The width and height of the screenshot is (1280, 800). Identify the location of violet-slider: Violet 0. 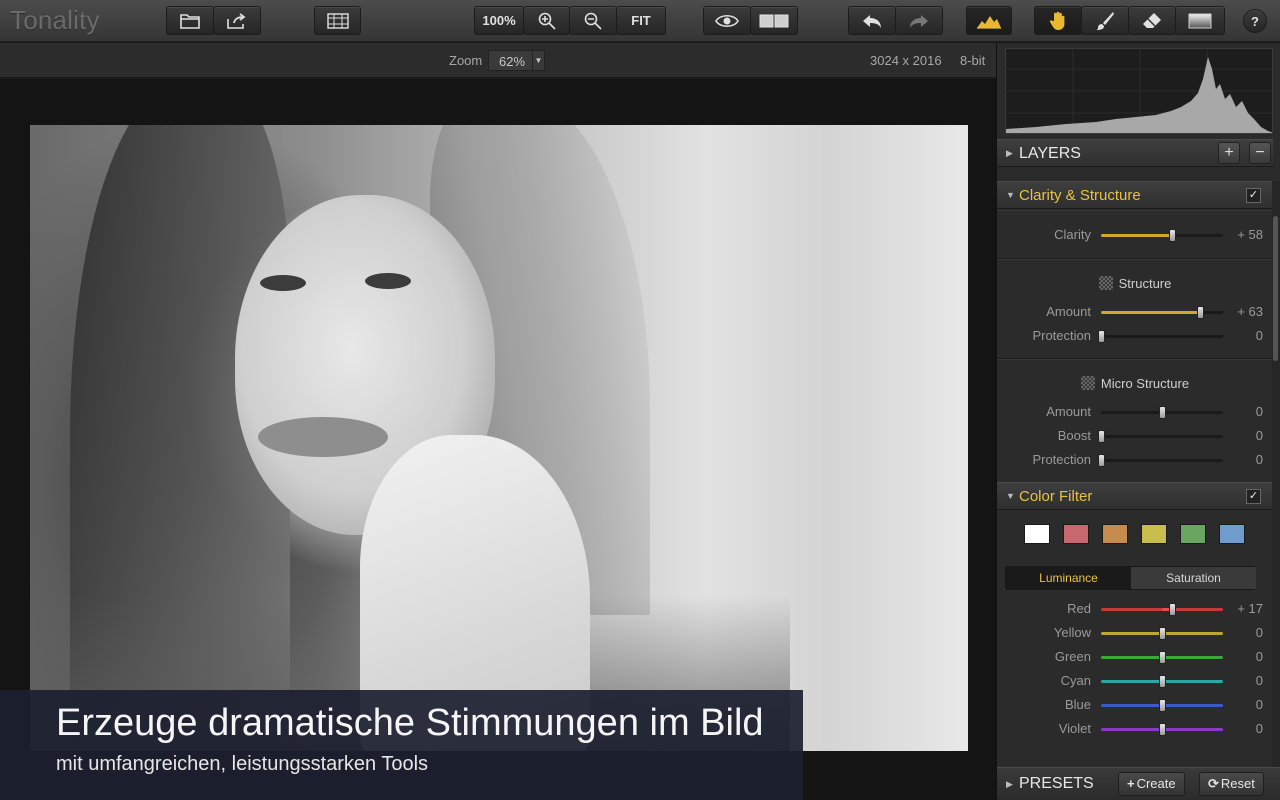
(1135, 729).